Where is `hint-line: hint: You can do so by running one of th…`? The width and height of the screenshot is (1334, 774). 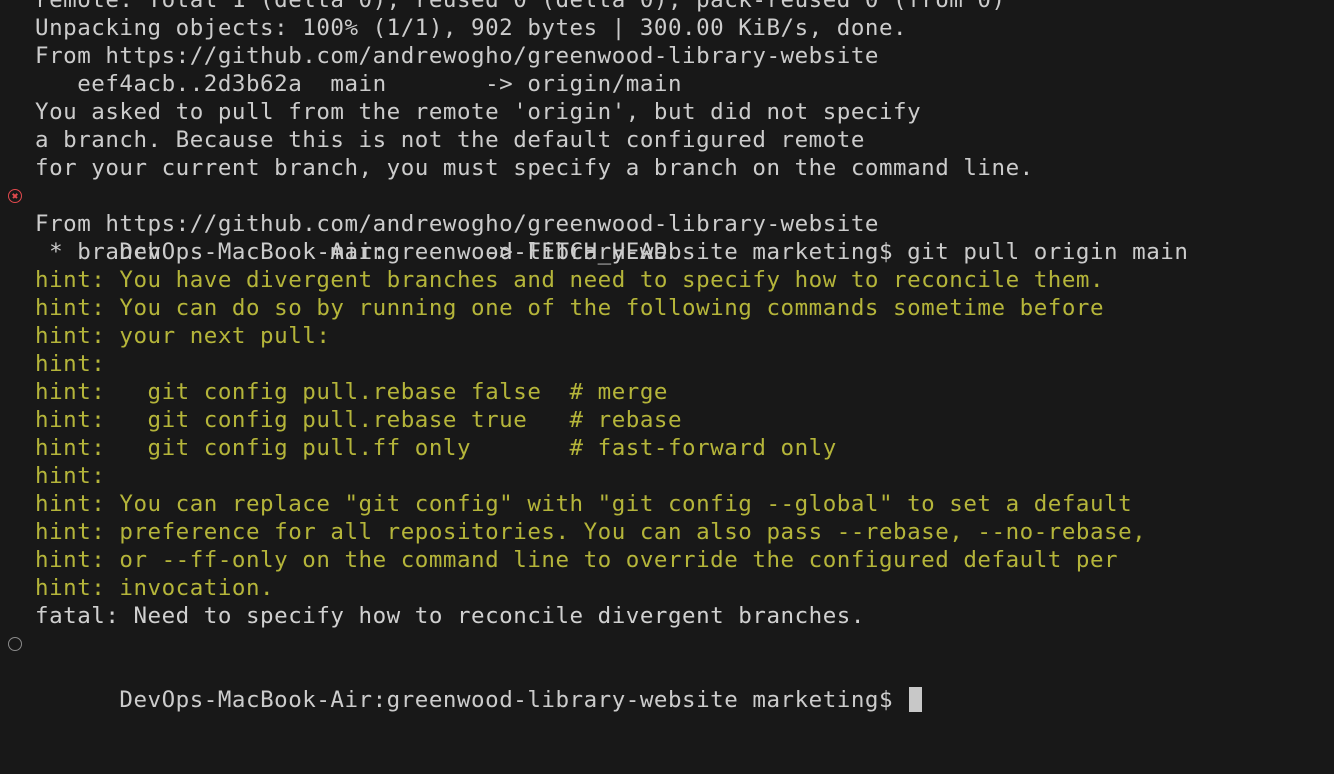
hint-line: hint: You can do so by running one of th… is located at coordinates (570, 308).